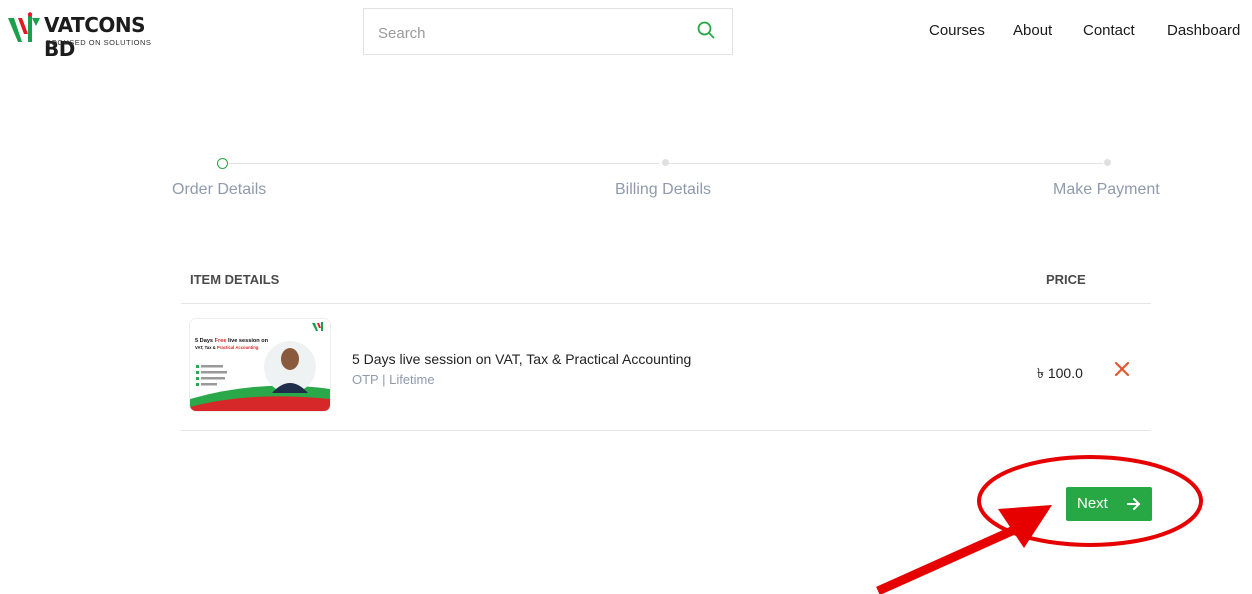 The image size is (1252, 594). Describe the element at coordinates (1106, 189) in the screenshot. I see `step-make-payment: Make Payment` at that location.